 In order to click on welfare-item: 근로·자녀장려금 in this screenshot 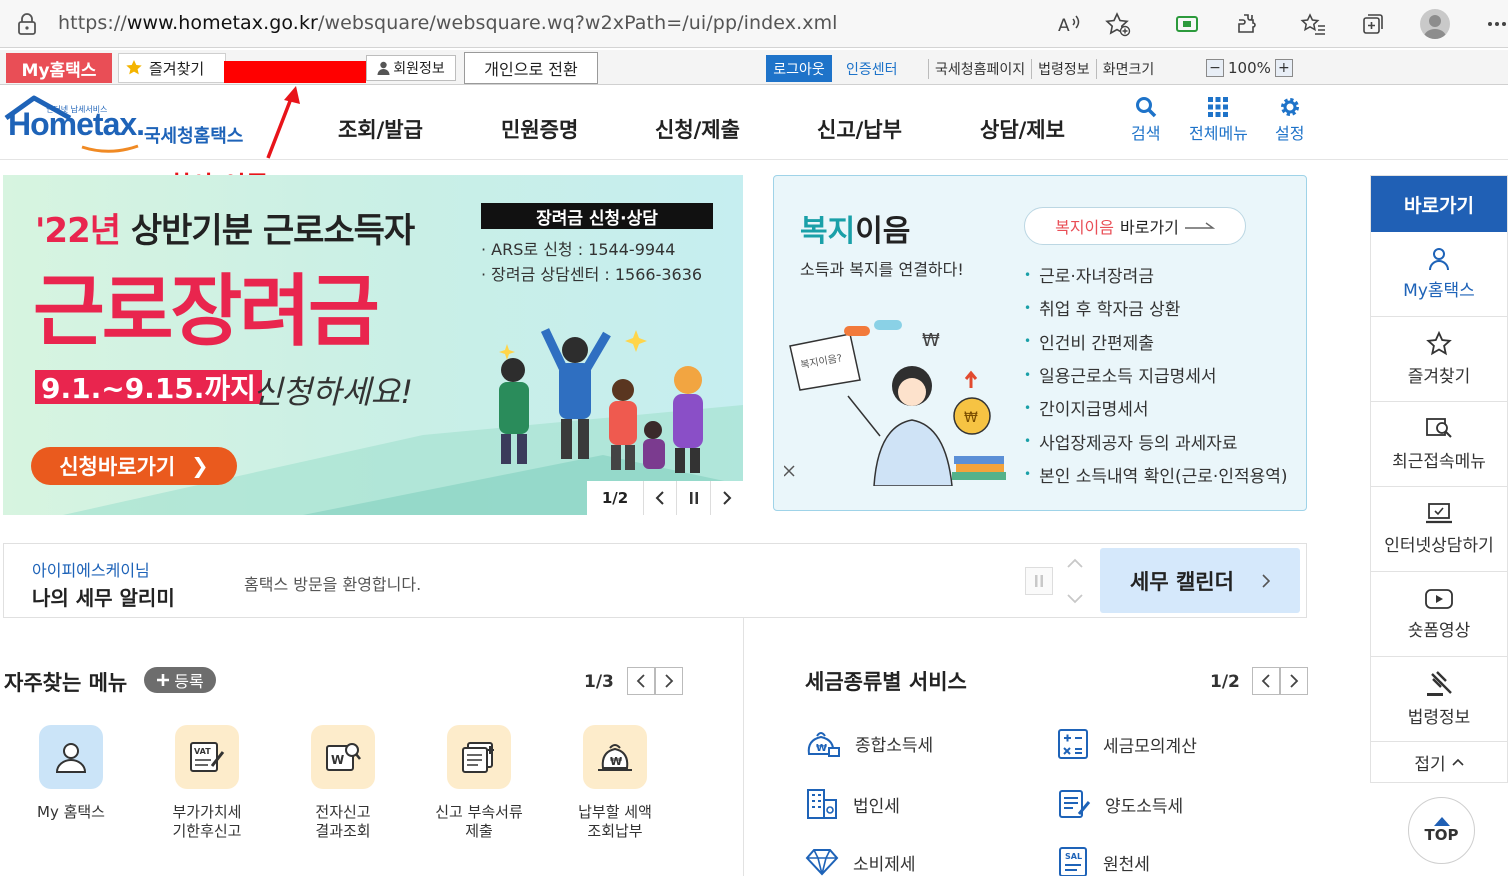, I will do `click(1156, 274)`.